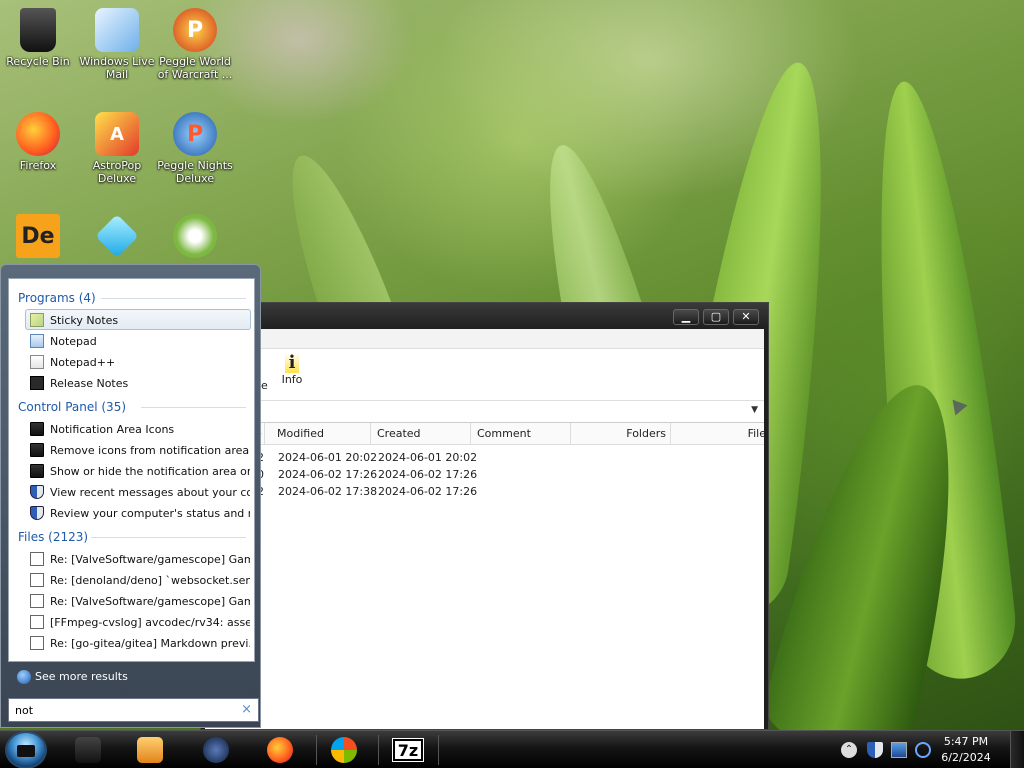 The height and width of the screenshot is (768, 1024). Describe the element at coordinates (484, 412) in the screenshot. I see `address-bar: ▼` at that location.